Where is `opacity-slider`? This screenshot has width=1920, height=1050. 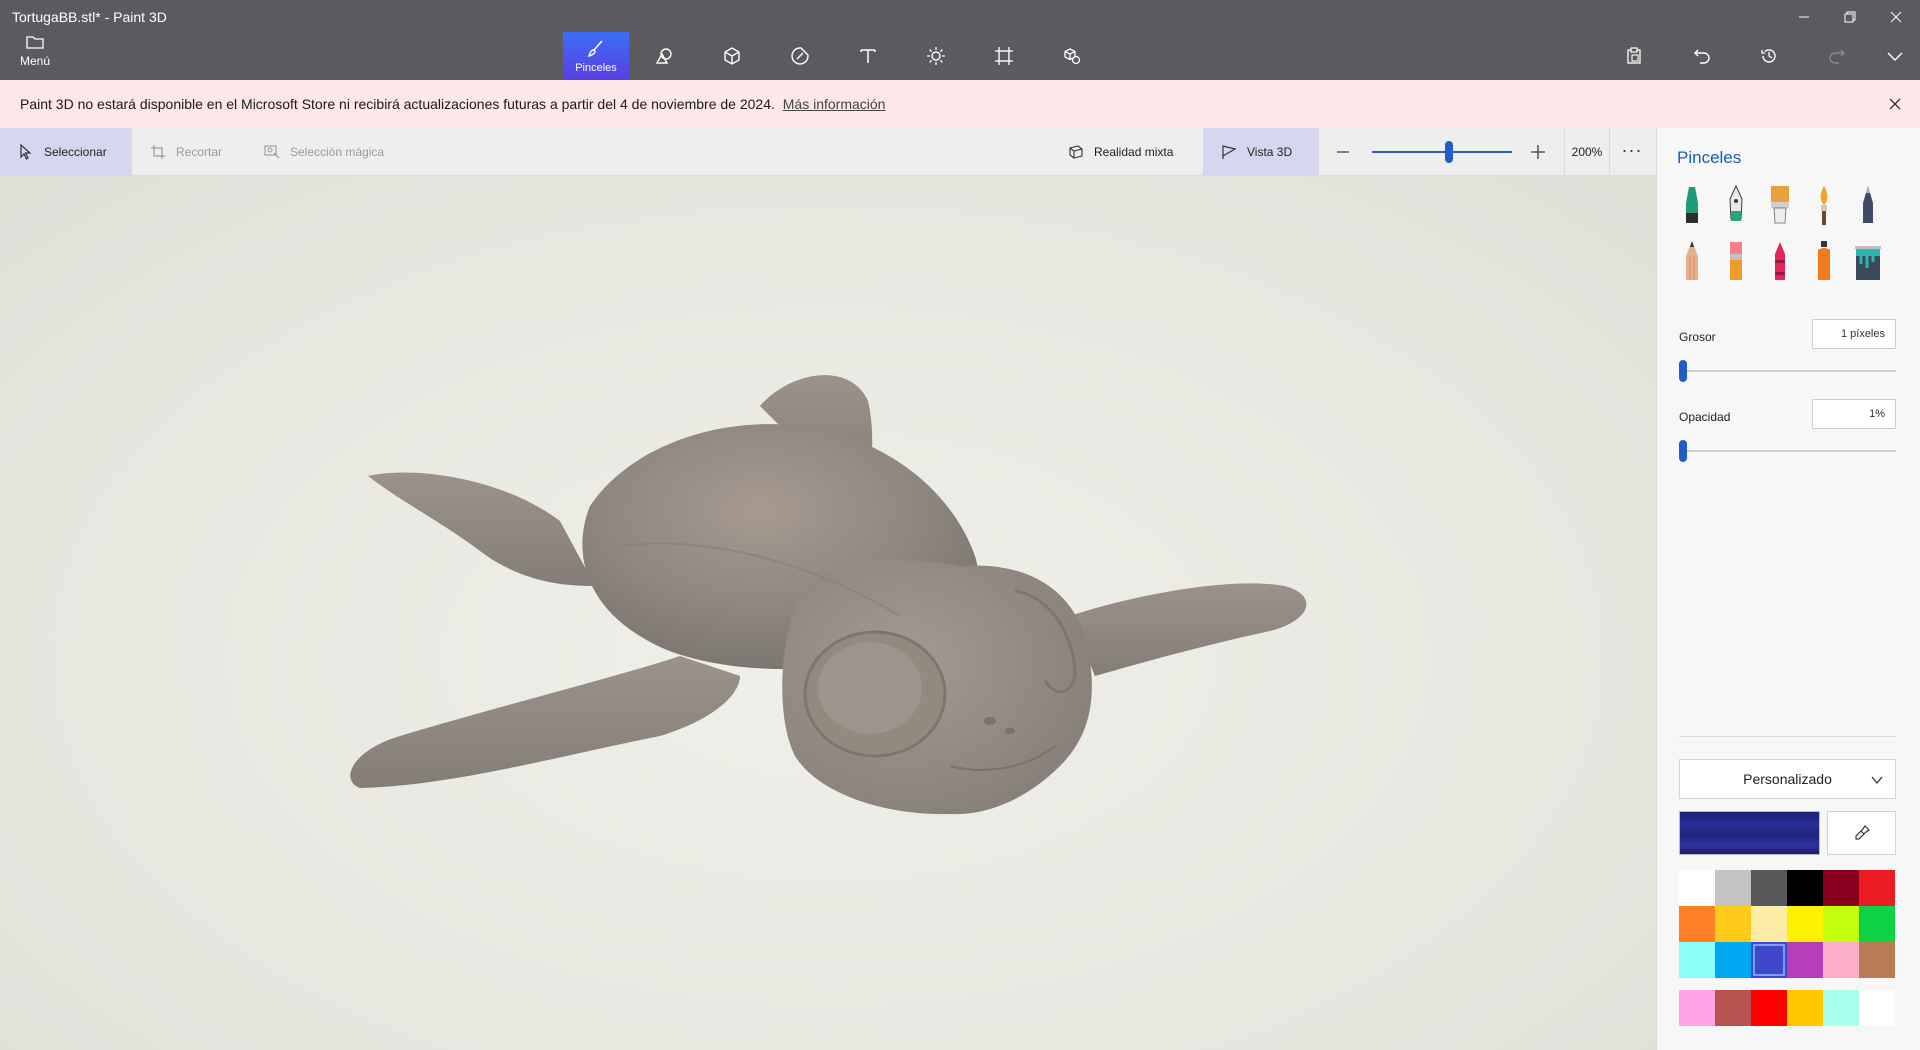
opacity-slider is located at coordinates (1787, 451).